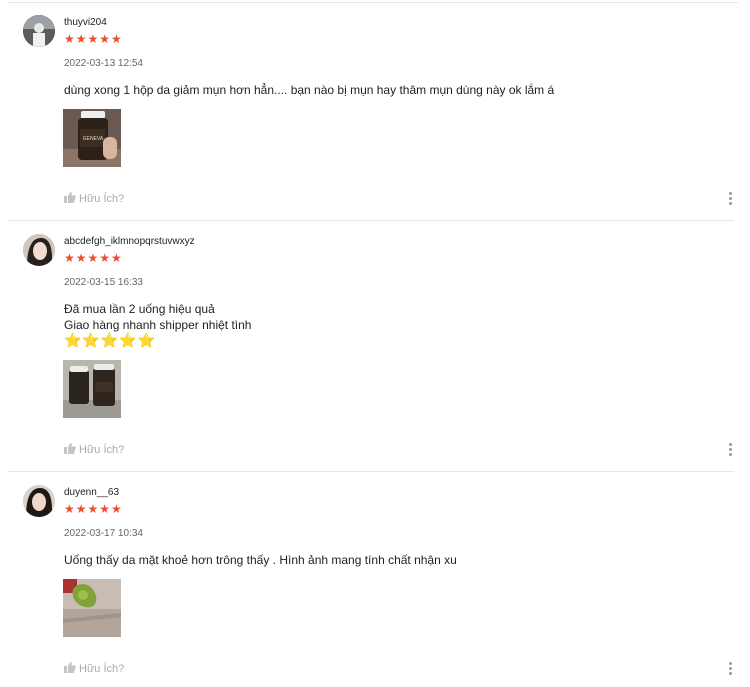  I want to click on review-text-line: Đã mua lần 2 uống hiệu quả, so click(139, 309).